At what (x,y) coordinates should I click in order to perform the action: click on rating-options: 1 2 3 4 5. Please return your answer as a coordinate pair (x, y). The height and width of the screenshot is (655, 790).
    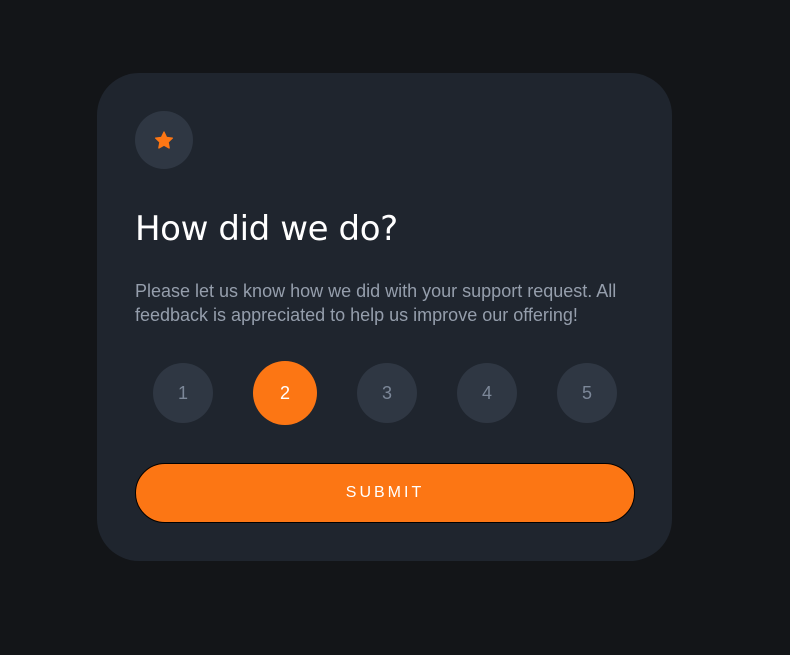
    Looking at the image, I should click on (385, 393).